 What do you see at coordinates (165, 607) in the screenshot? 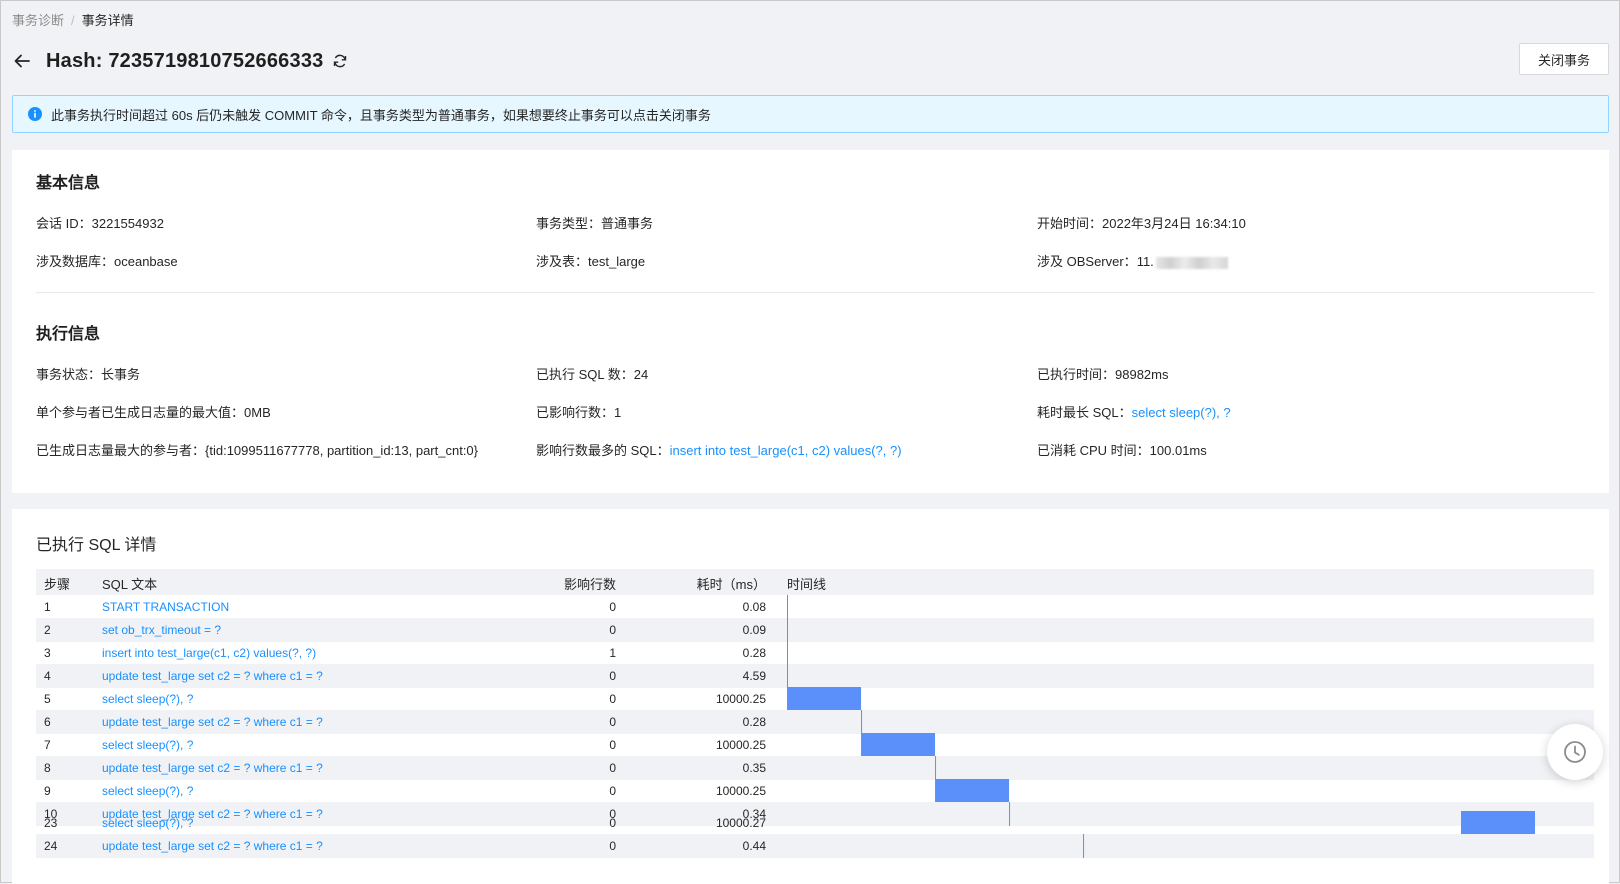
I see `sql-text-link: START TRANSACTION` at bounding box center [165, 607].